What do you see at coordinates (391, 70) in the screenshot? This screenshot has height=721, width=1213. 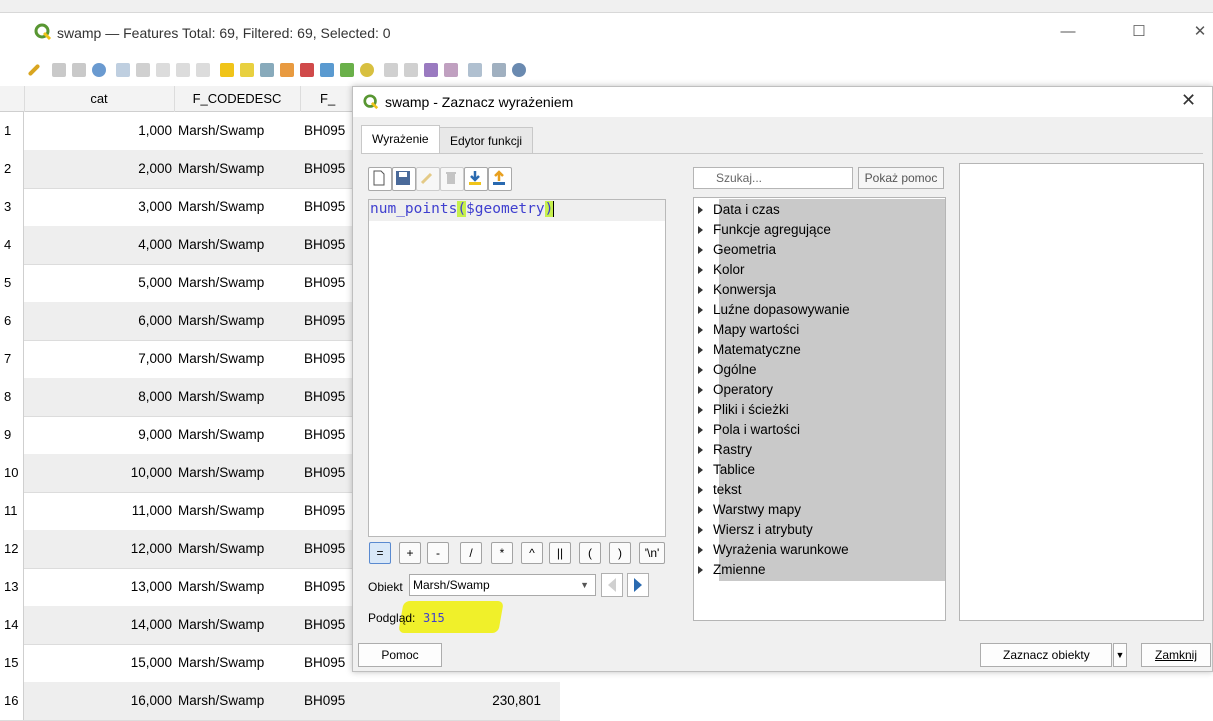 I see `new-field-icon` at bounding box center [391, 70].